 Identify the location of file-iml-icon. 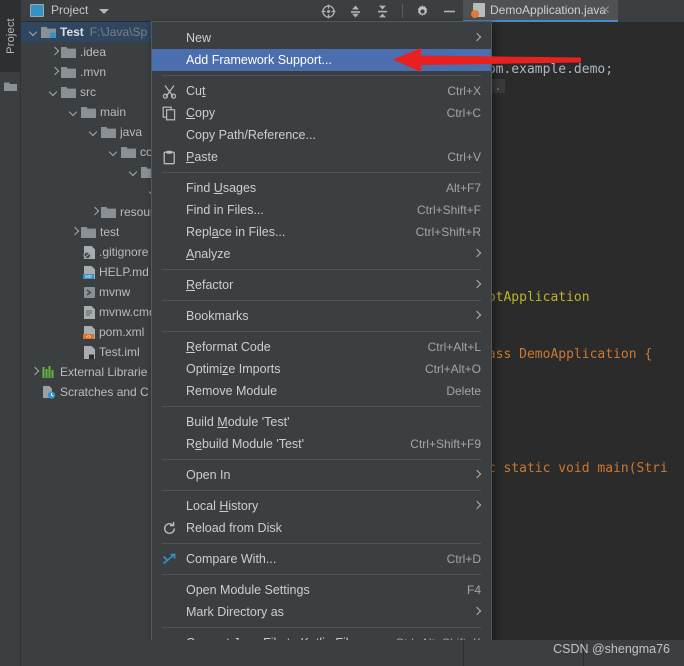
(89, 352).